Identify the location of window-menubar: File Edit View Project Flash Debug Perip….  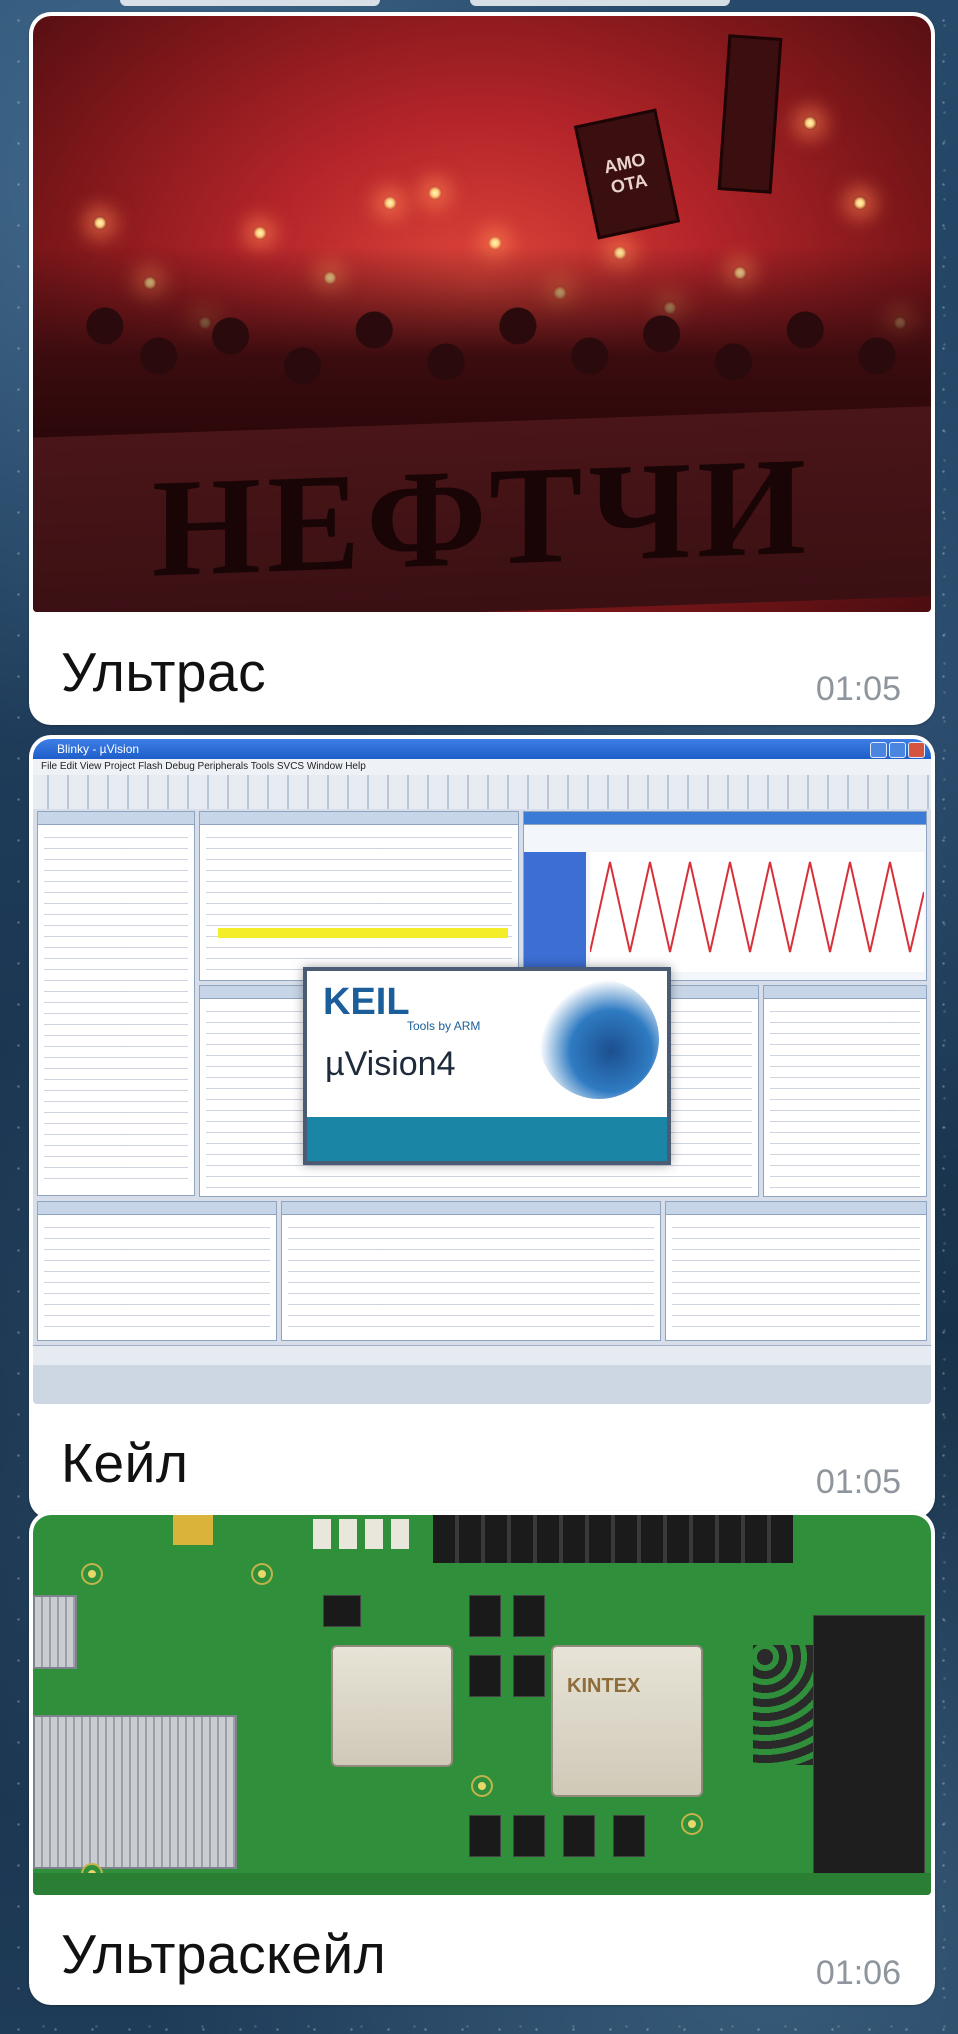
(482, 767).